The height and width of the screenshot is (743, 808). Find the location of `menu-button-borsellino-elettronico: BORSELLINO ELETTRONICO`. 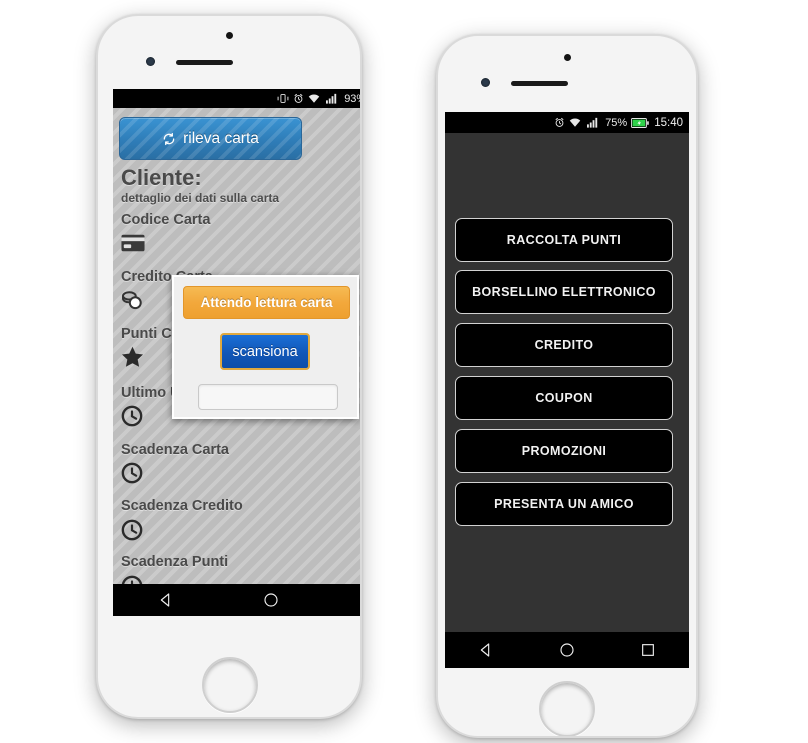

menu-button-borsellino-elettronico: BORSELLINO ELETTRONICO is located at coordinates (564, 292).